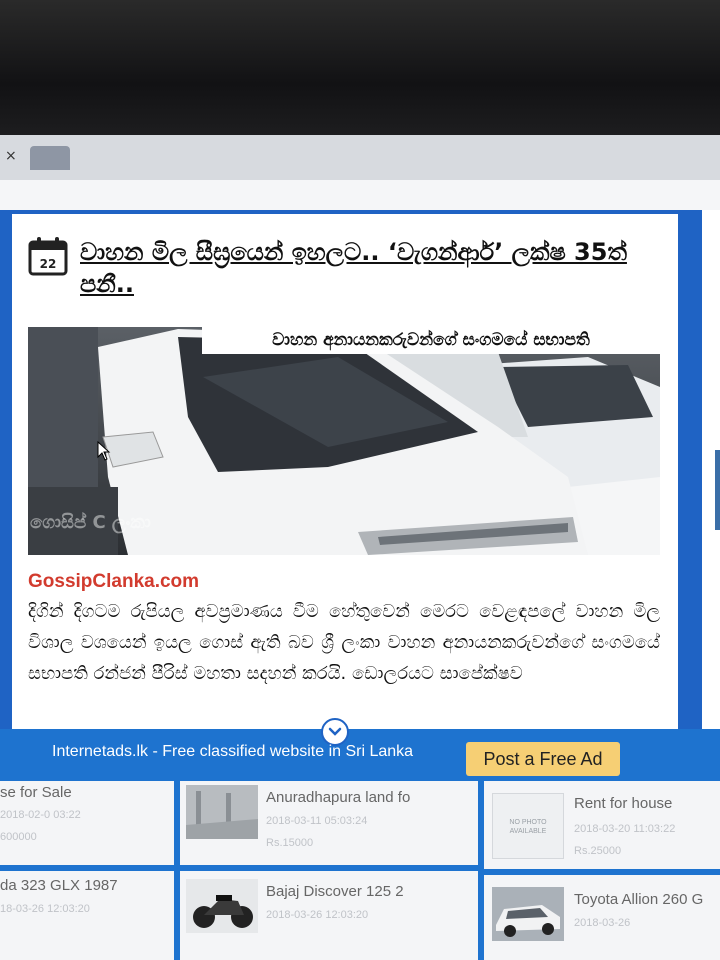  Describe the element at coordinates (335, 732) in the screenshot. I see `chevron-down-icon` at that location.